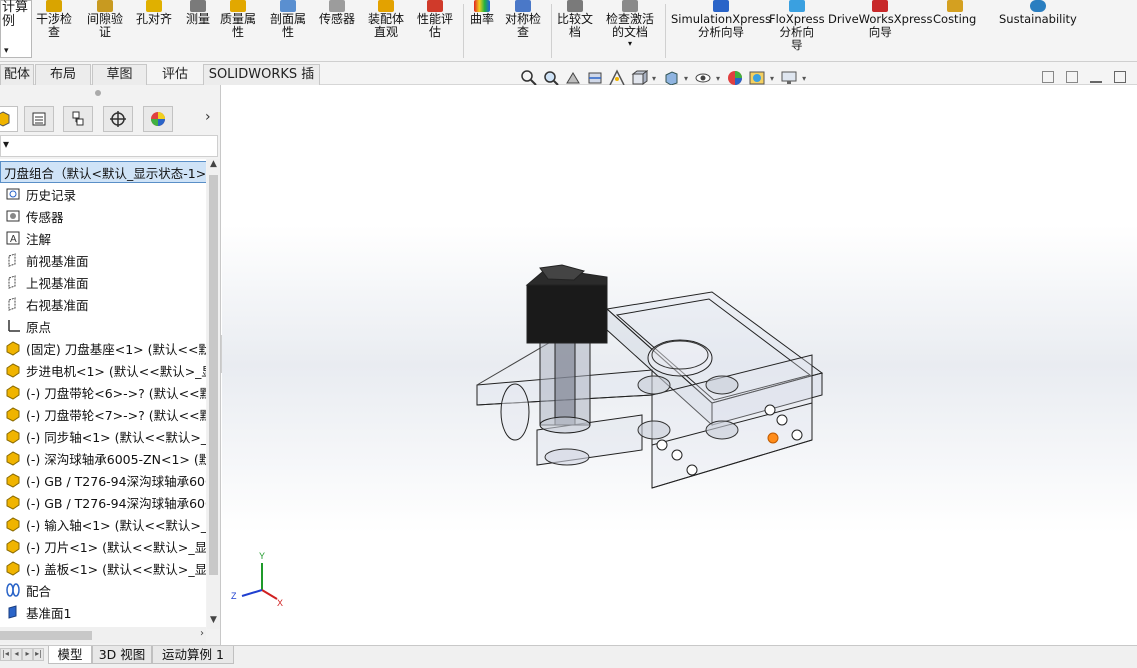  Describe the element at coordinates (118, 119) in the screenshot. I see `dimxpert-manager-tab` at that location.